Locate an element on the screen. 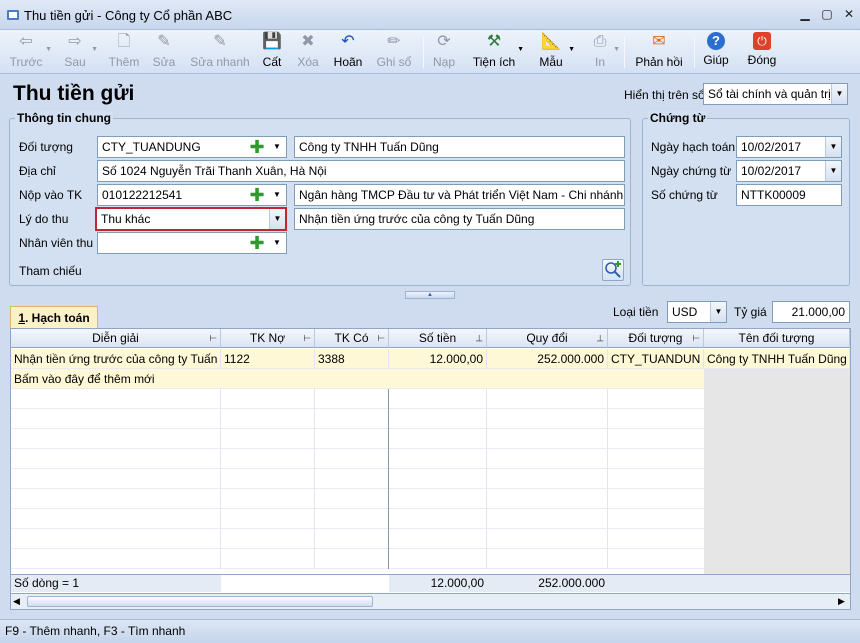 The height and width of the screenshot is (643, 860). sua-button: ✎ Sửa is located at coordinates (164, 52).